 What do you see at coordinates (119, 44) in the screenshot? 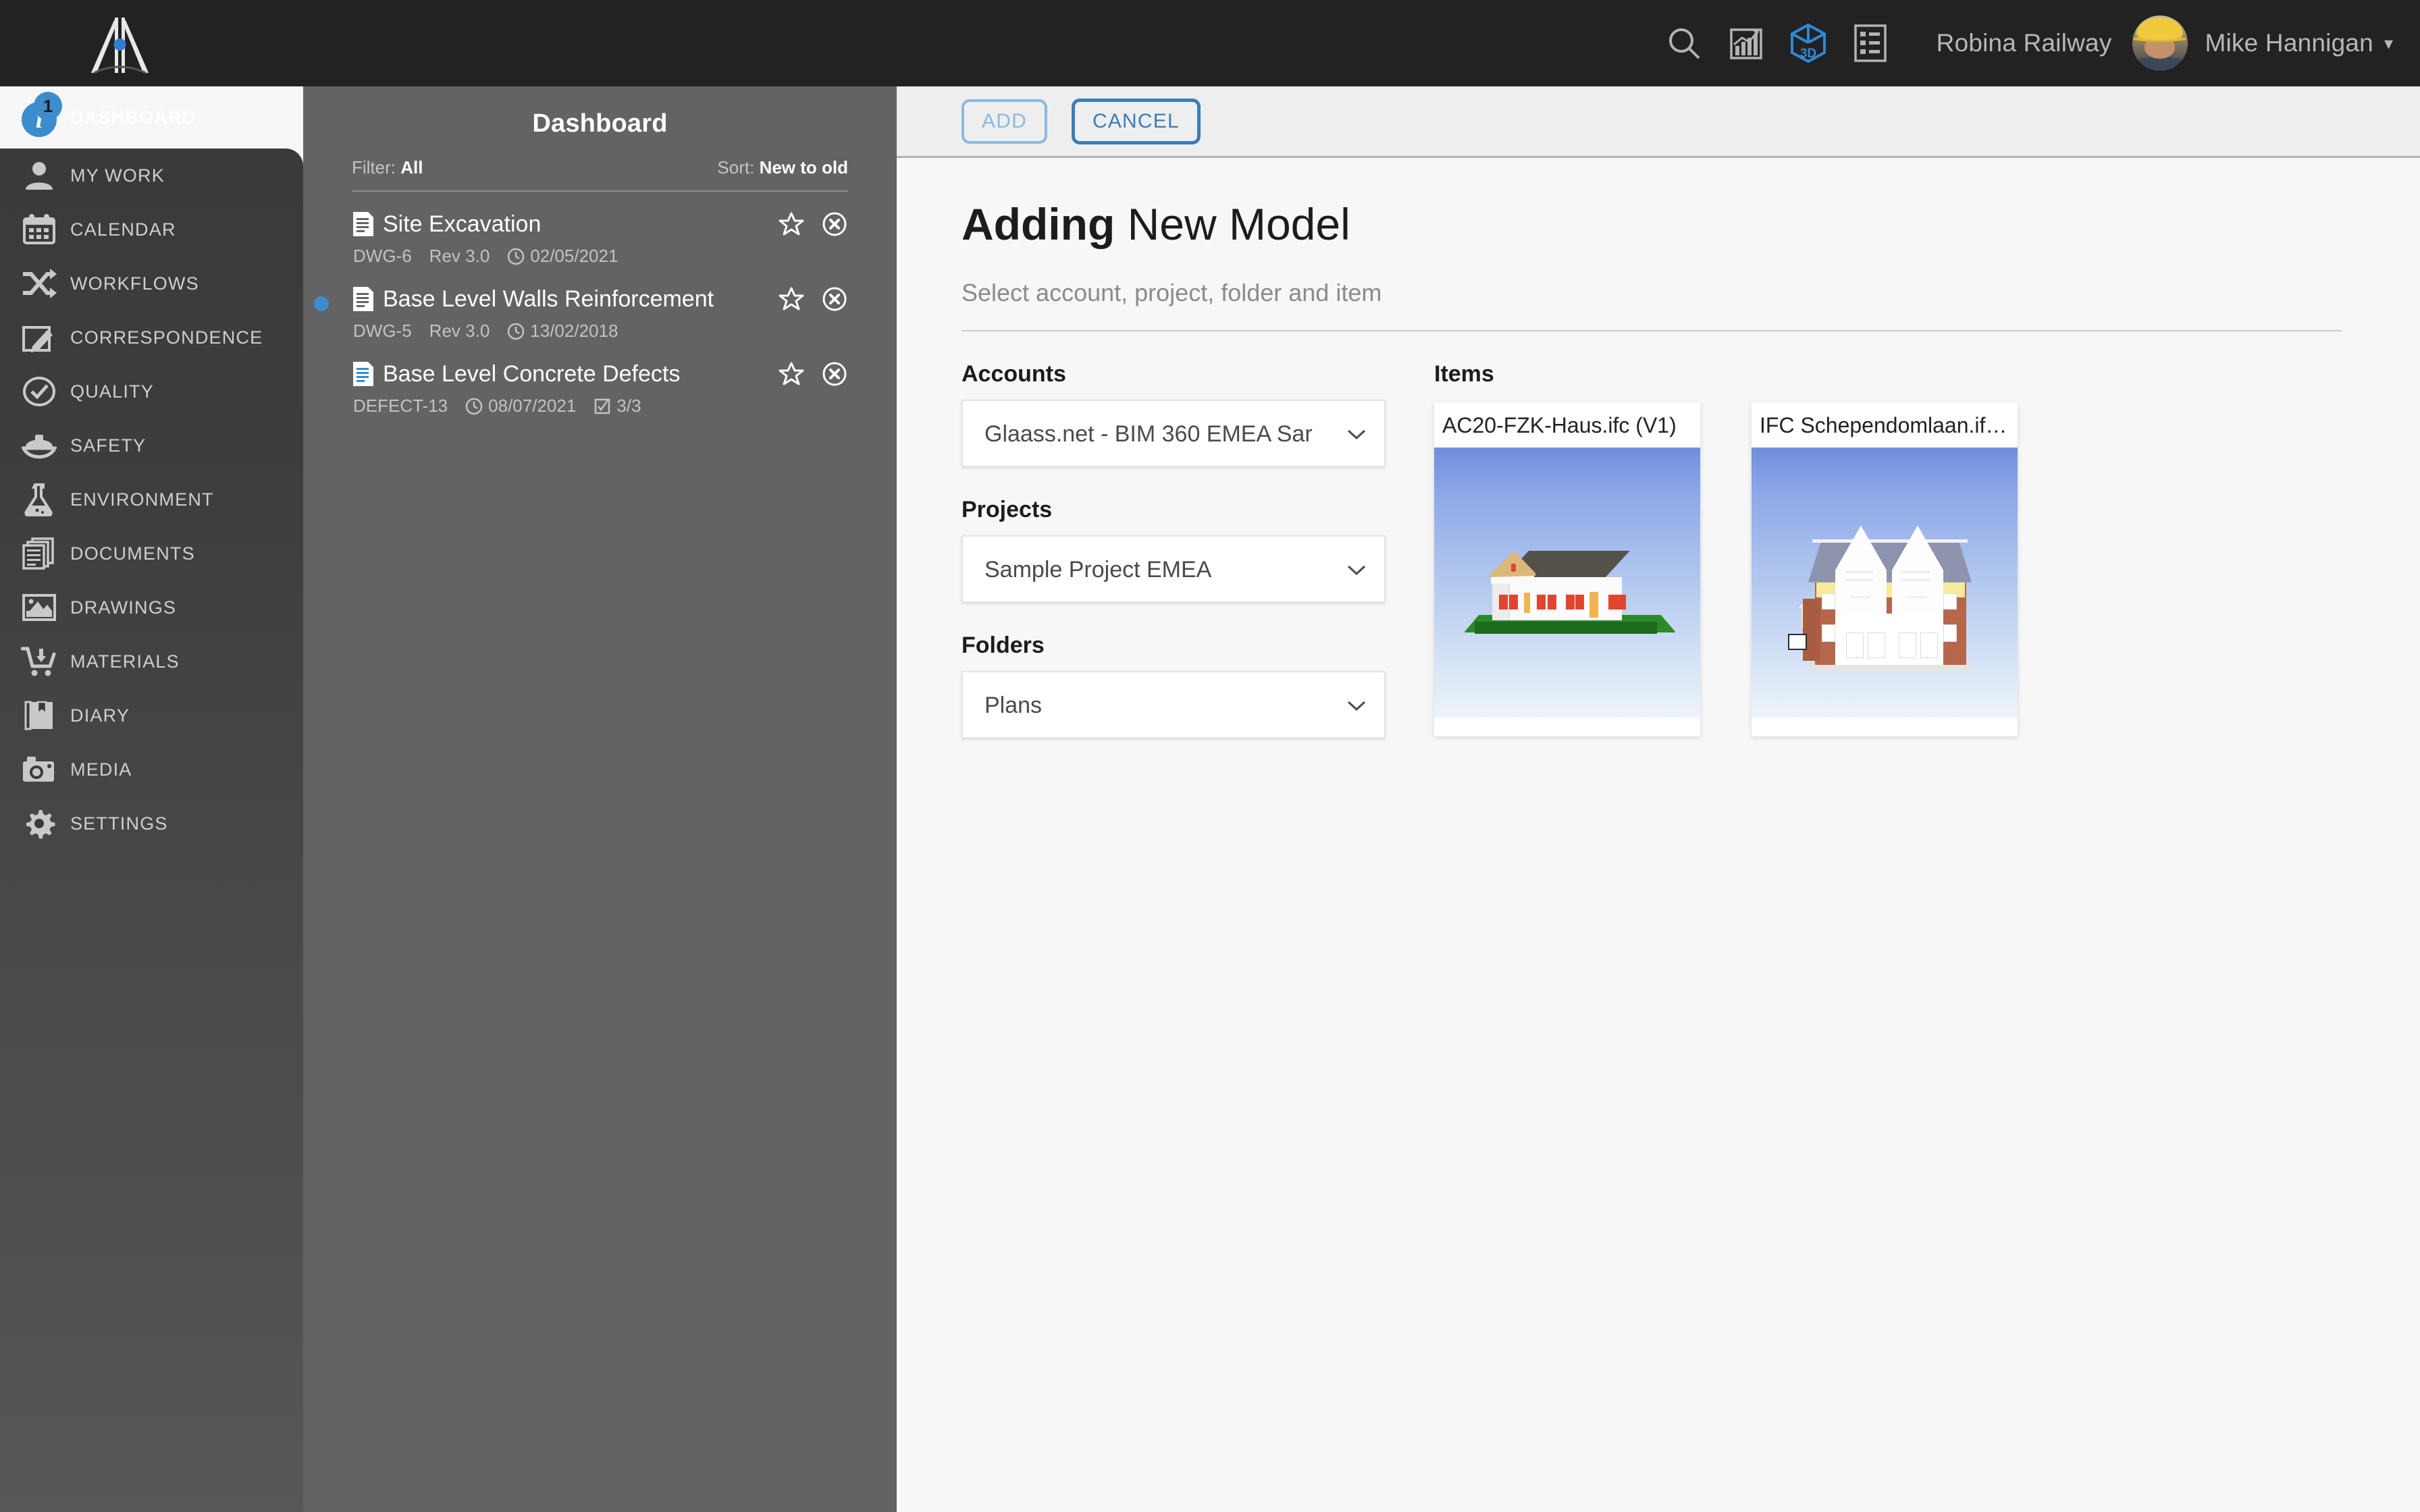
I see `bridge-logo` at bounding box center [119, 44].